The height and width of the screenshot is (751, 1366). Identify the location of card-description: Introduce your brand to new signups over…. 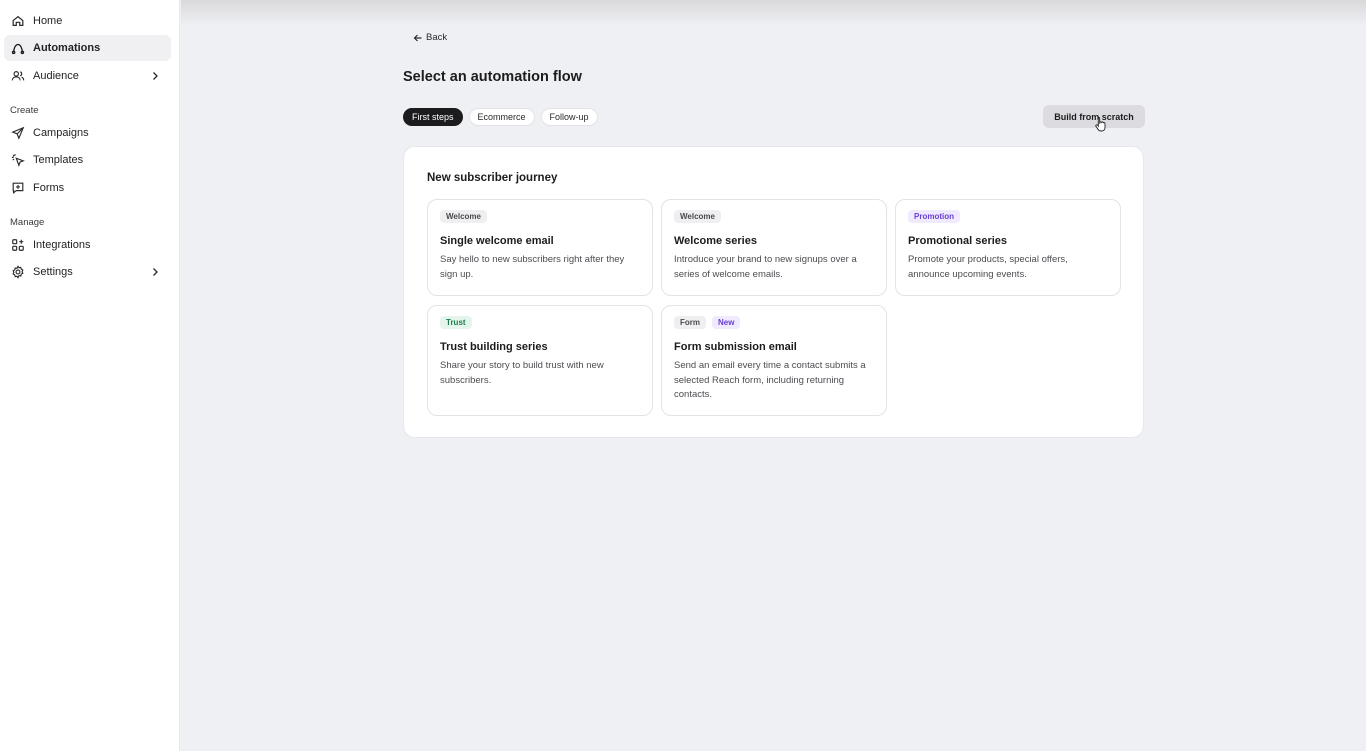
(765, 267).